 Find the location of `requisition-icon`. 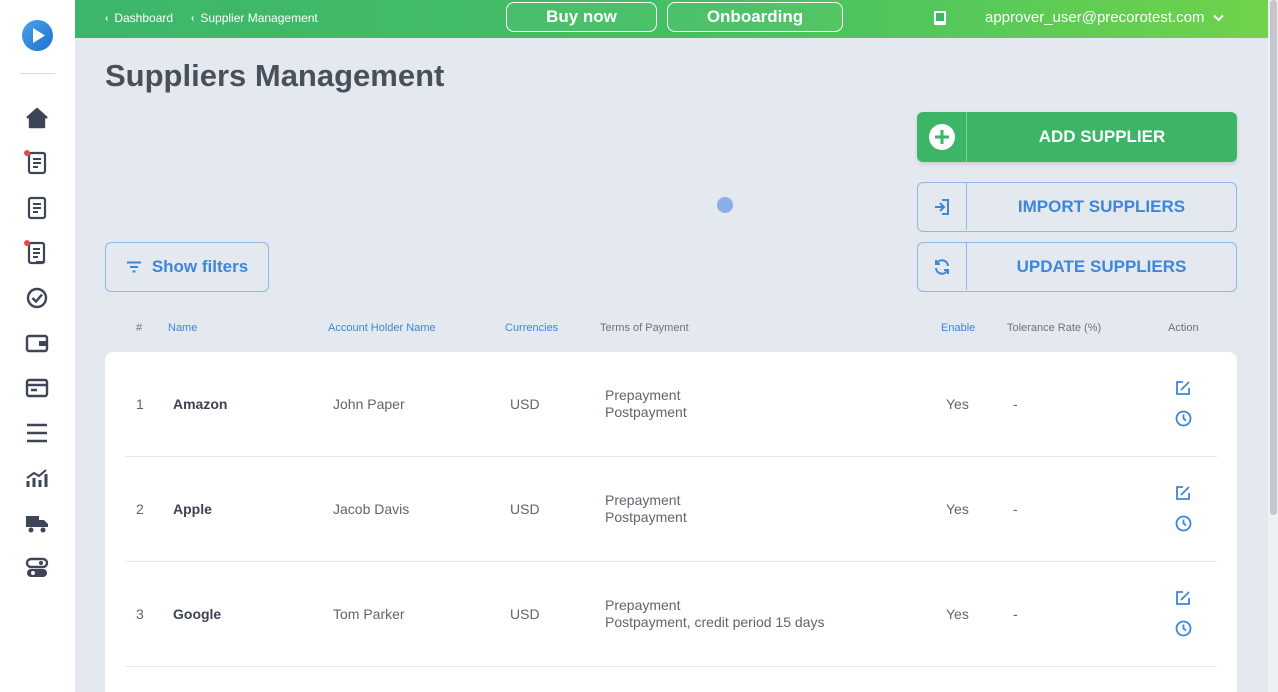

requisition-icon is located at coordinates (37, 163).